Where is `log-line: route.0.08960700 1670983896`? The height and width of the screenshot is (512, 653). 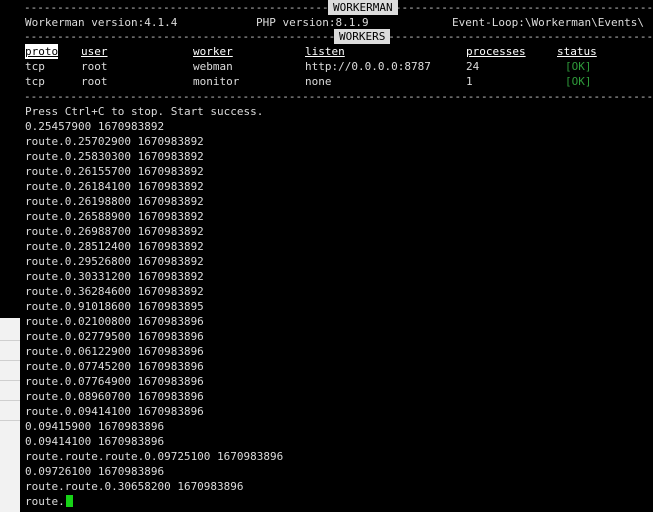 log-line: route.0.08960700 1670983896 is located at coordinates (114, 396).